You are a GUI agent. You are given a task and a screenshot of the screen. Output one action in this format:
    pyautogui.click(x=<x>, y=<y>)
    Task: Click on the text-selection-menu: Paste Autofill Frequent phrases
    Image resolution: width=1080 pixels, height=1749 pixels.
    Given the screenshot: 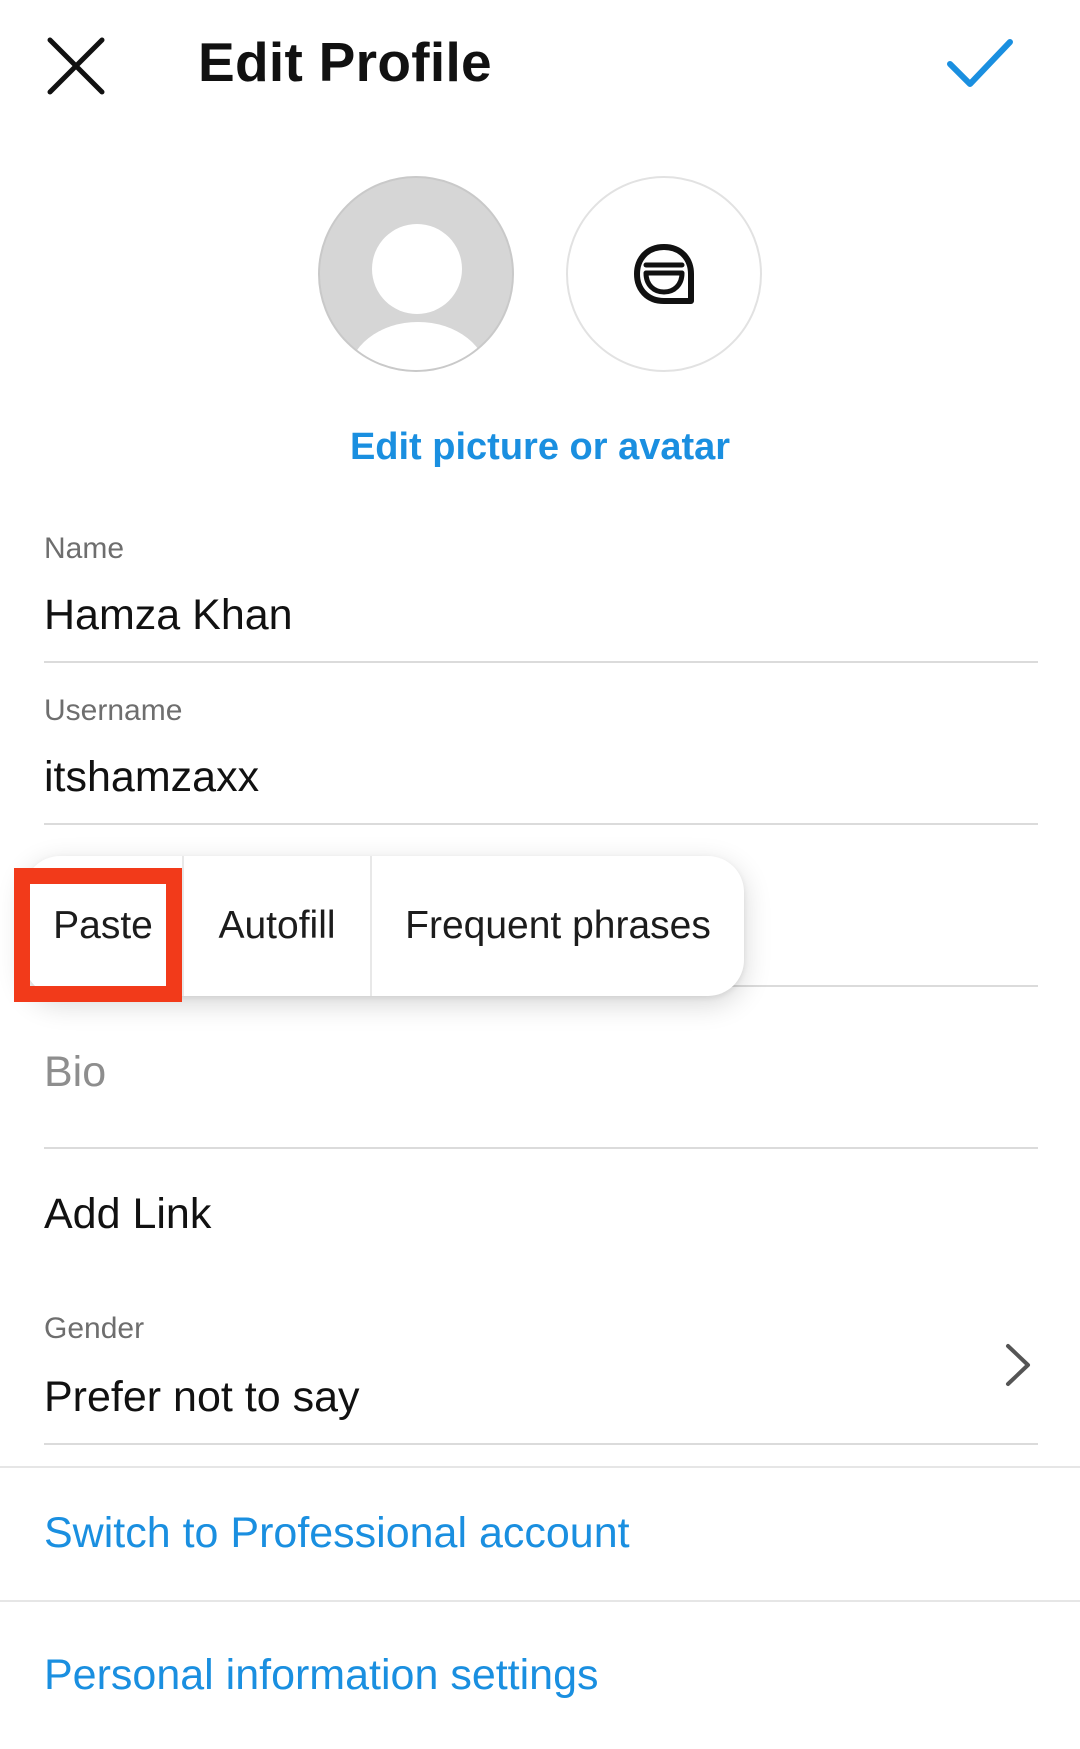 What is the action you would take?
    pyautogui.click(x=384, y=926)
    